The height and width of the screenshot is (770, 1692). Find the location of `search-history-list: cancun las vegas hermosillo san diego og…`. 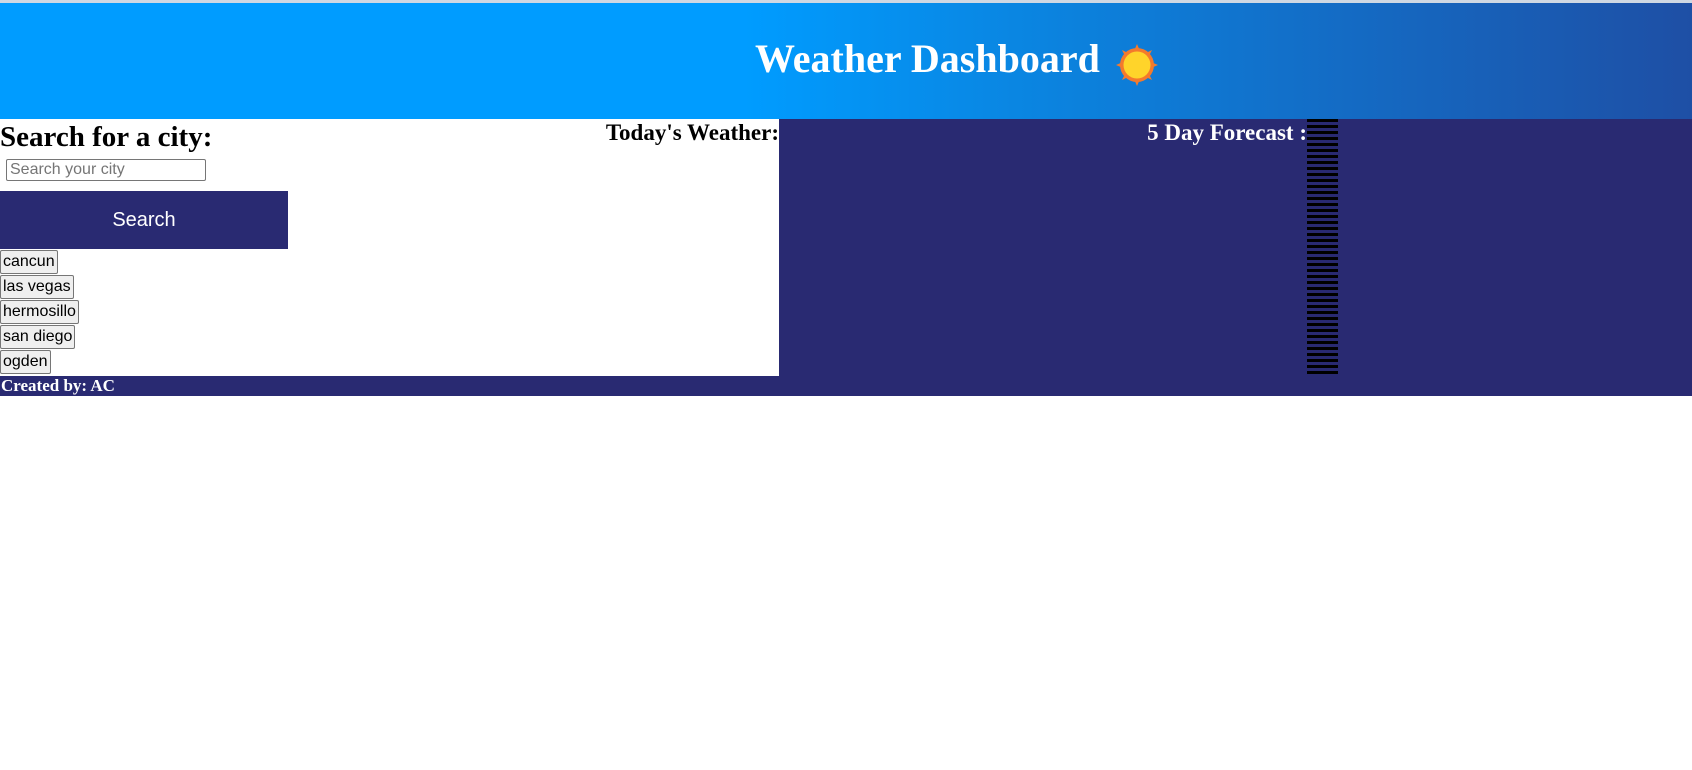

search-history-list: cancun las vegas hermosillo san diego og… is located at coordinates (39, 312).